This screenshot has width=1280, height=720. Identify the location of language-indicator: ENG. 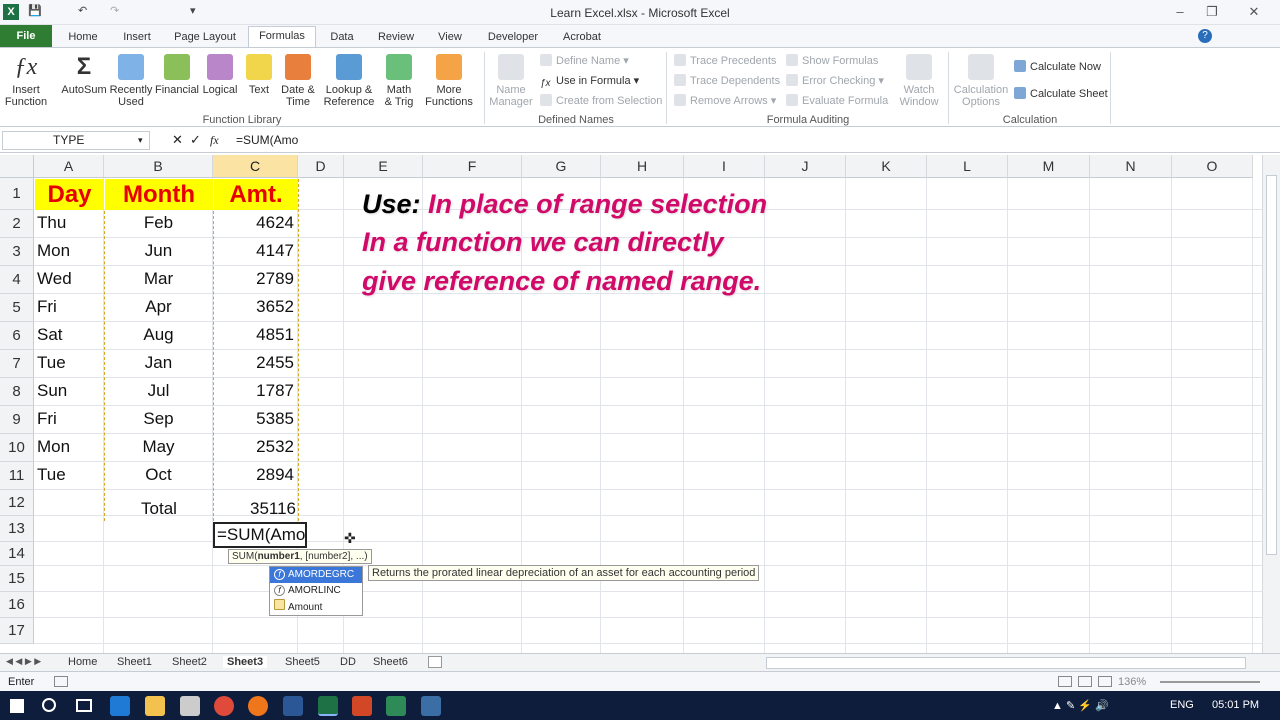
(1182, 705).